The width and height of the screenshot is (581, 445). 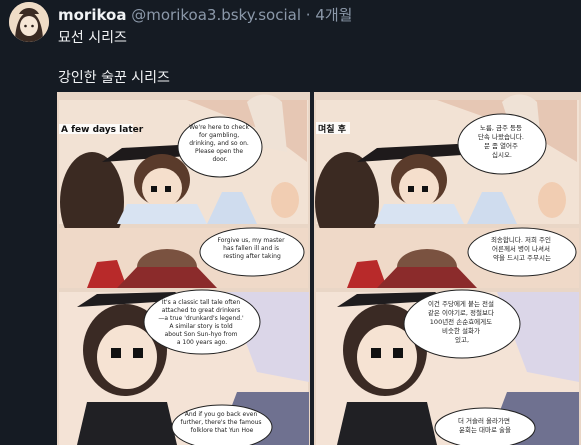 I want to click on author-handle: @morikoa3.bsky.social, so click(x=216, y=15).